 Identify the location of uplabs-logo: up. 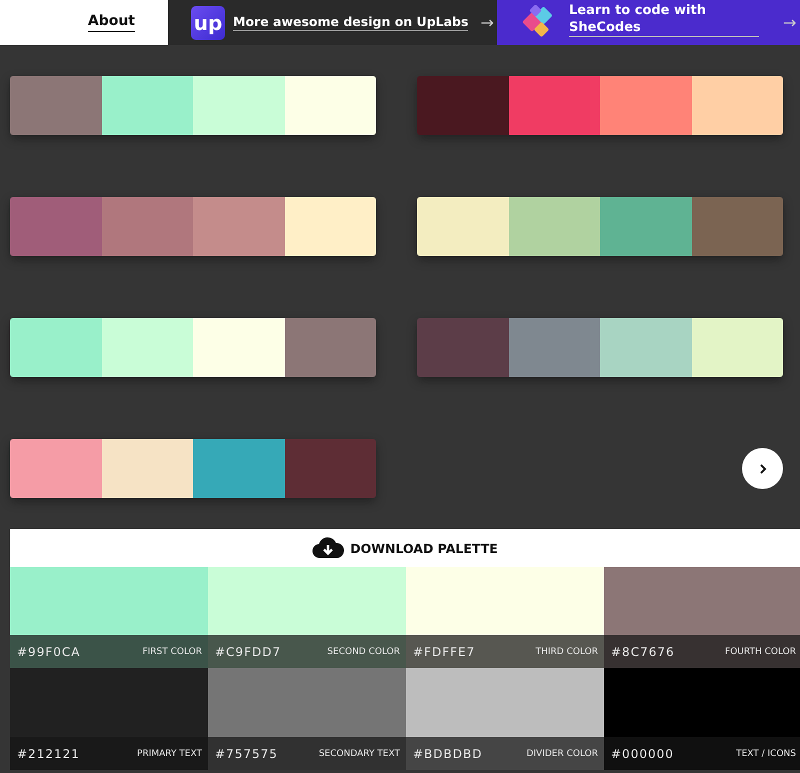
(208, 23).